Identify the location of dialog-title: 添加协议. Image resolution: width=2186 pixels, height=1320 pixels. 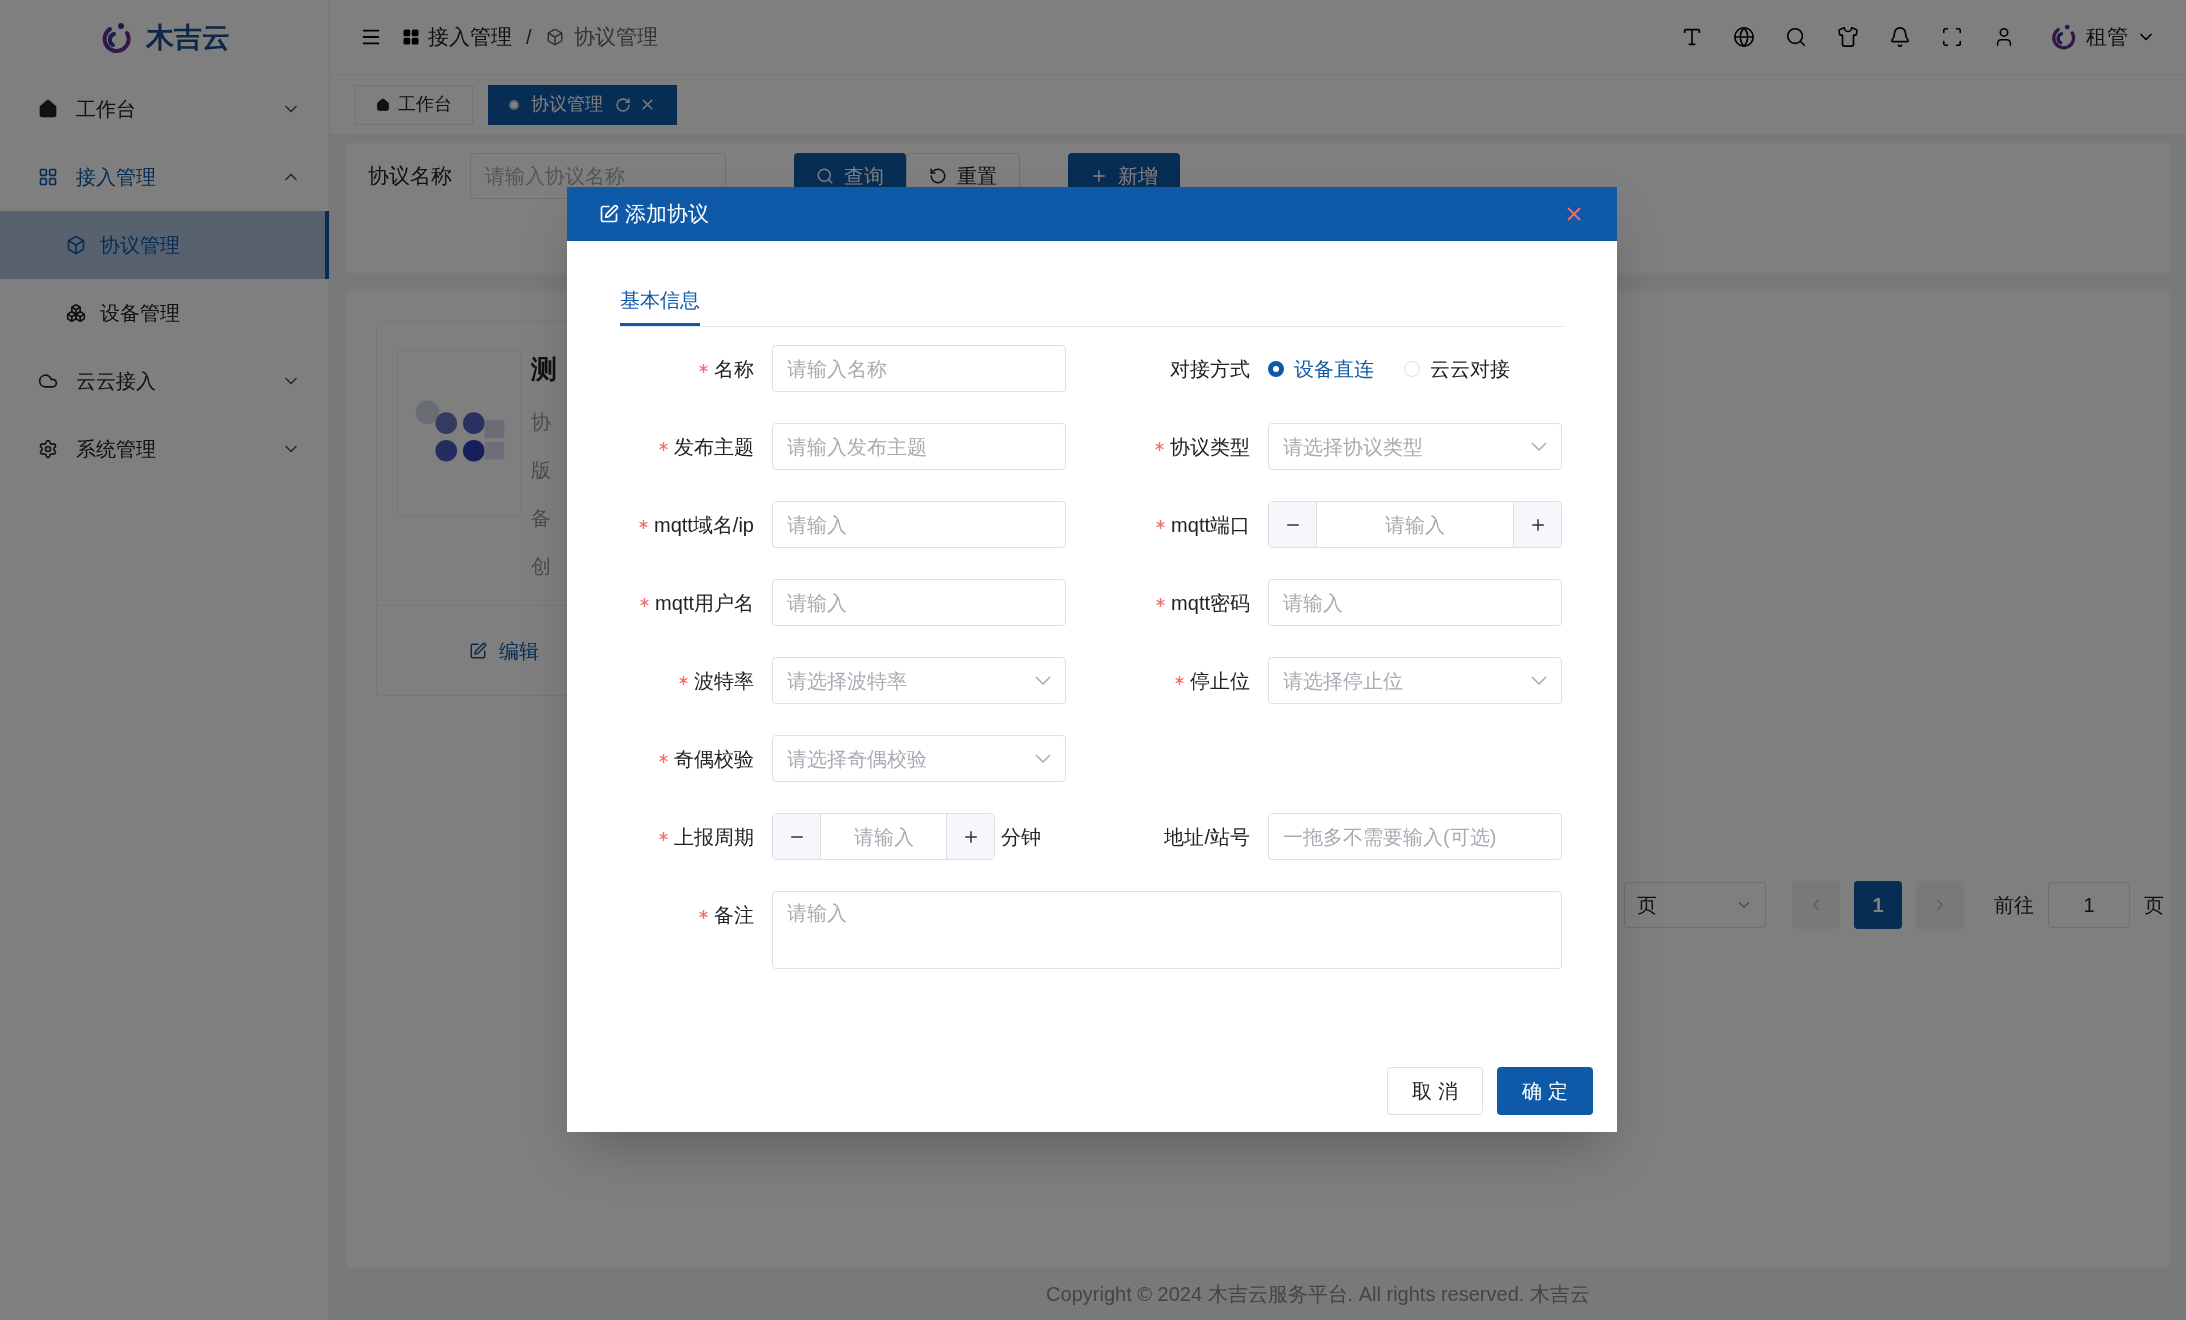
(667, 214).